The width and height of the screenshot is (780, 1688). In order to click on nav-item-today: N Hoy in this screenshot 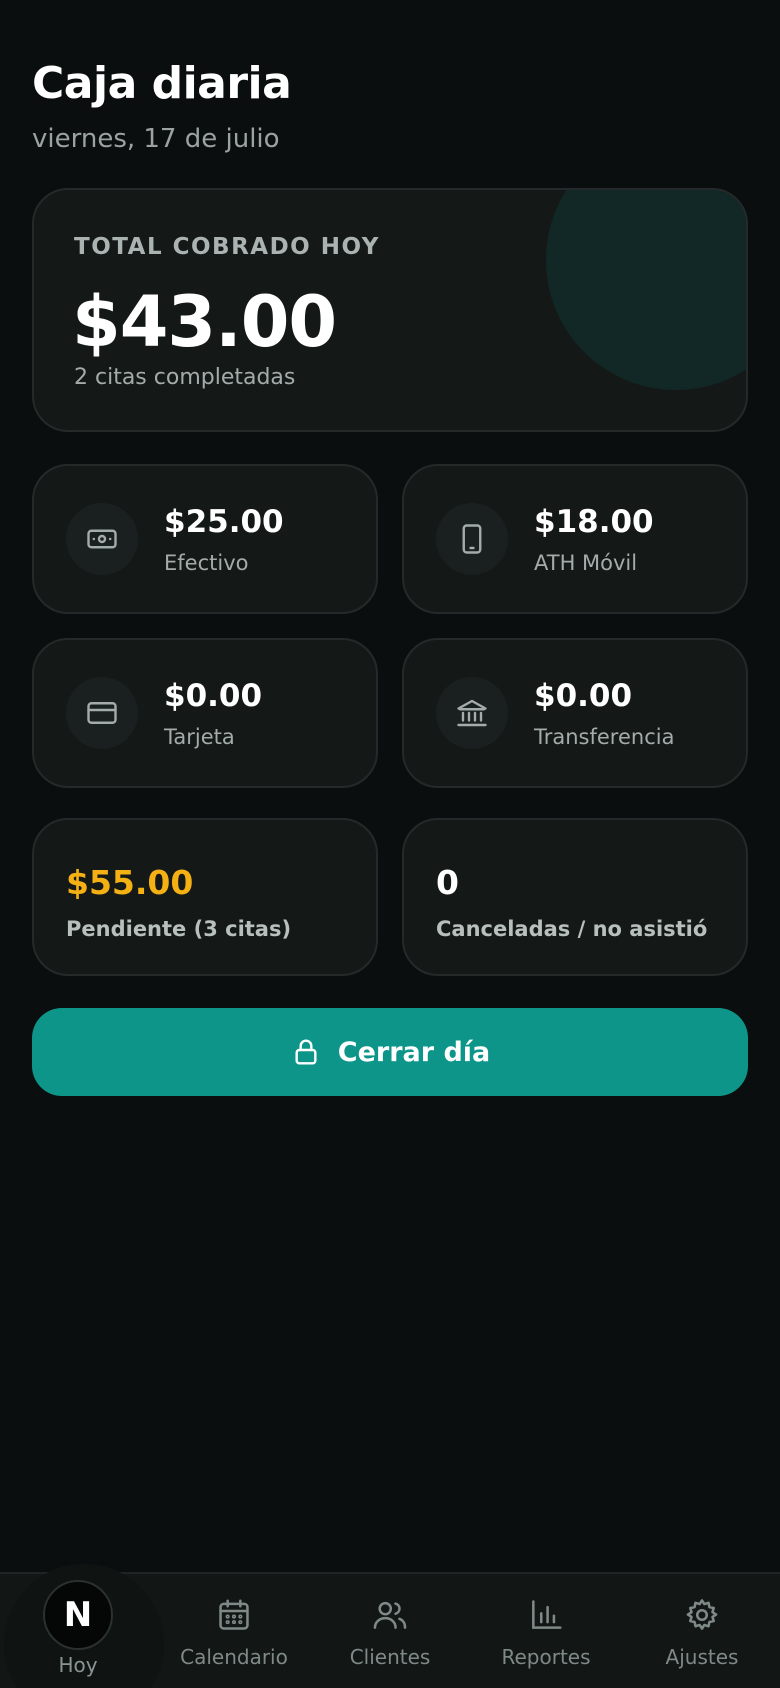, I will do `click(84, 1626)`.